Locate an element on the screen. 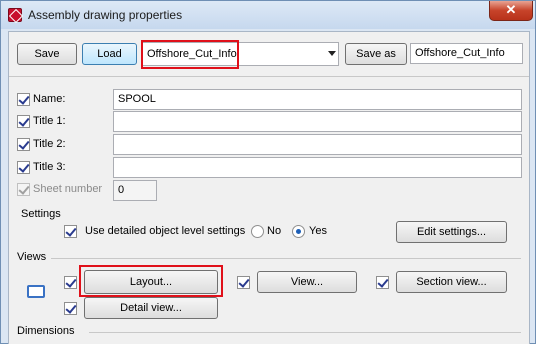 This screenshot has height=344, width=536. title3-input is located at coordinates (317, 167).